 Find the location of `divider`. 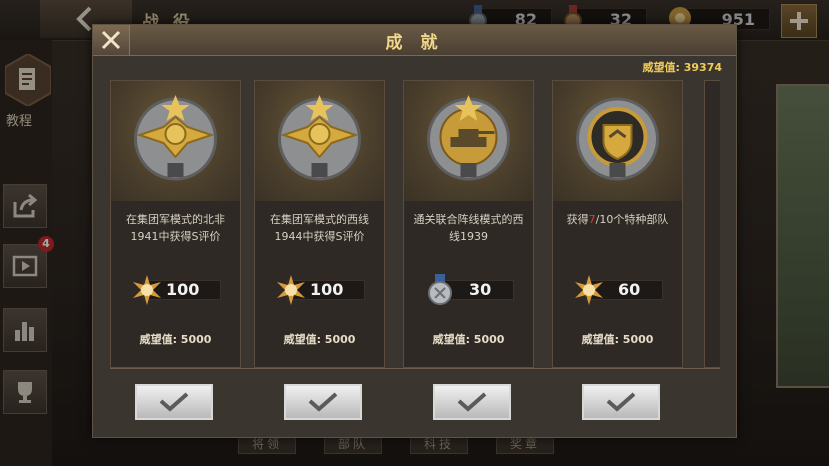

divider is located at coordinates (415, 368).